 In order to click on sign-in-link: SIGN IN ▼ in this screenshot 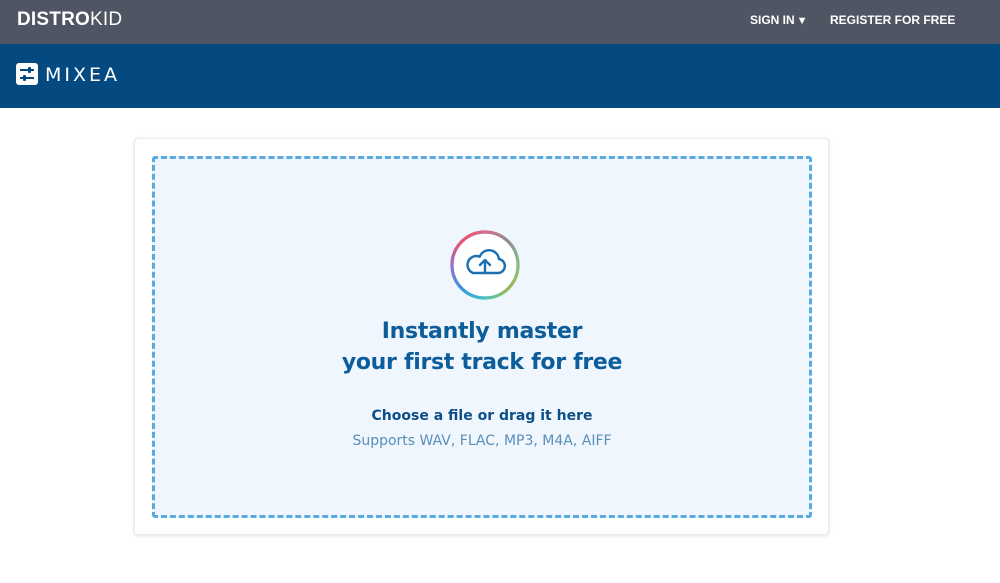, I will do `click(779, 20)`.